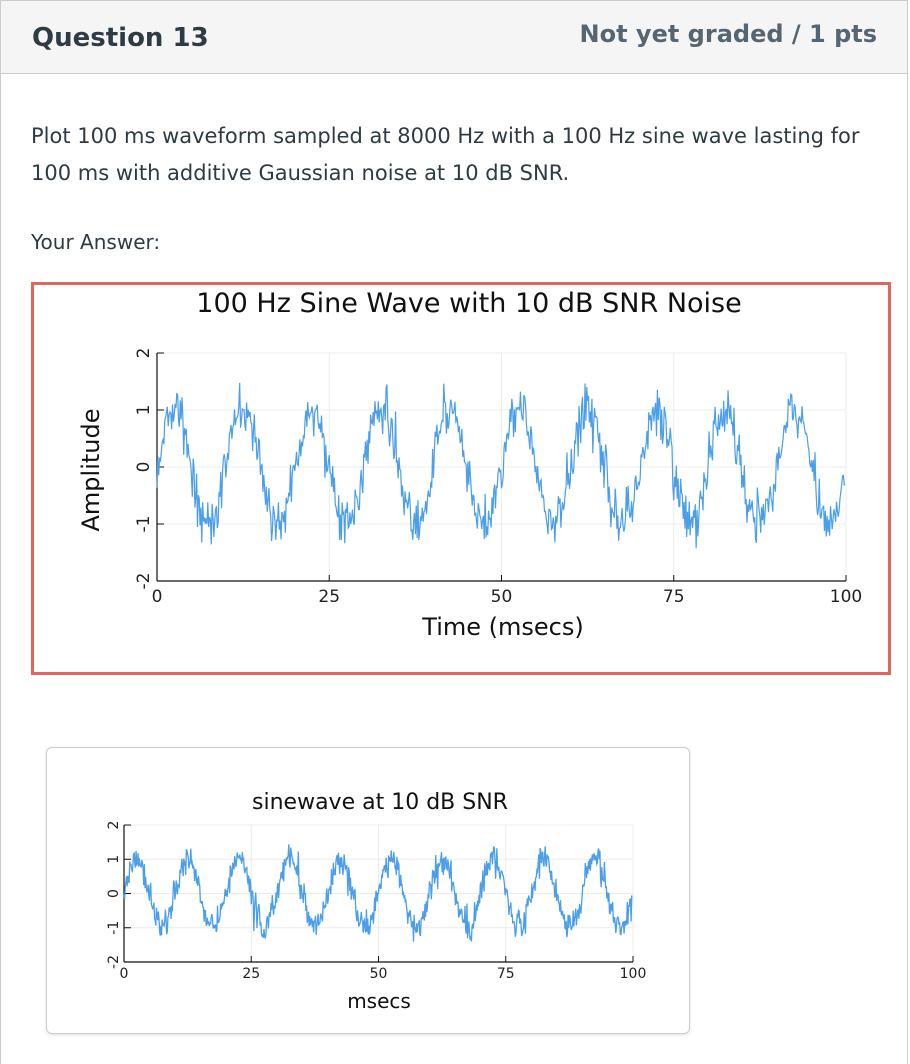 The image size is (910, 1064). What do you see at coordinates (454, 37) in the screenshot?
I see `question-header: Question 13 Not yet graded / 1 pts` at bounding box center [454, 37].